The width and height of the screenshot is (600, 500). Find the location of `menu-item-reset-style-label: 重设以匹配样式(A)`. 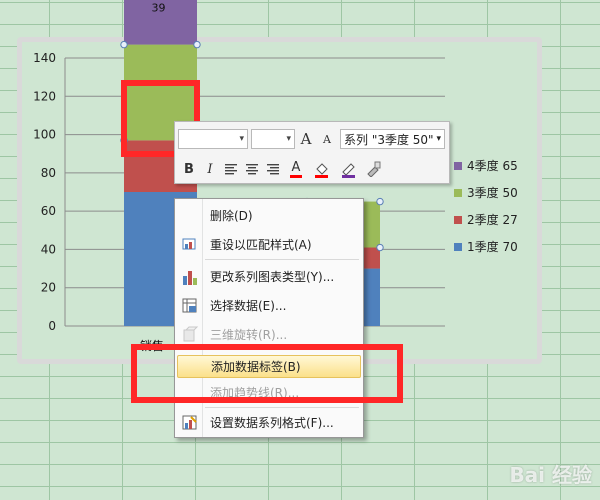

menu-item-reset-style-label: 重设以匹配样式(A) is located at coordinates (261, 245).